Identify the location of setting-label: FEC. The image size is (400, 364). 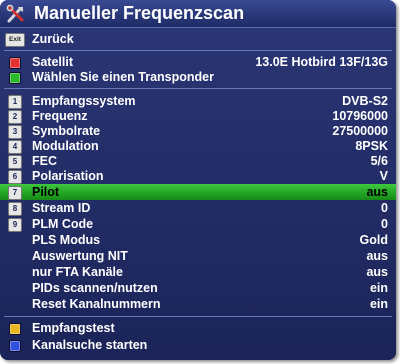
(44, 161).